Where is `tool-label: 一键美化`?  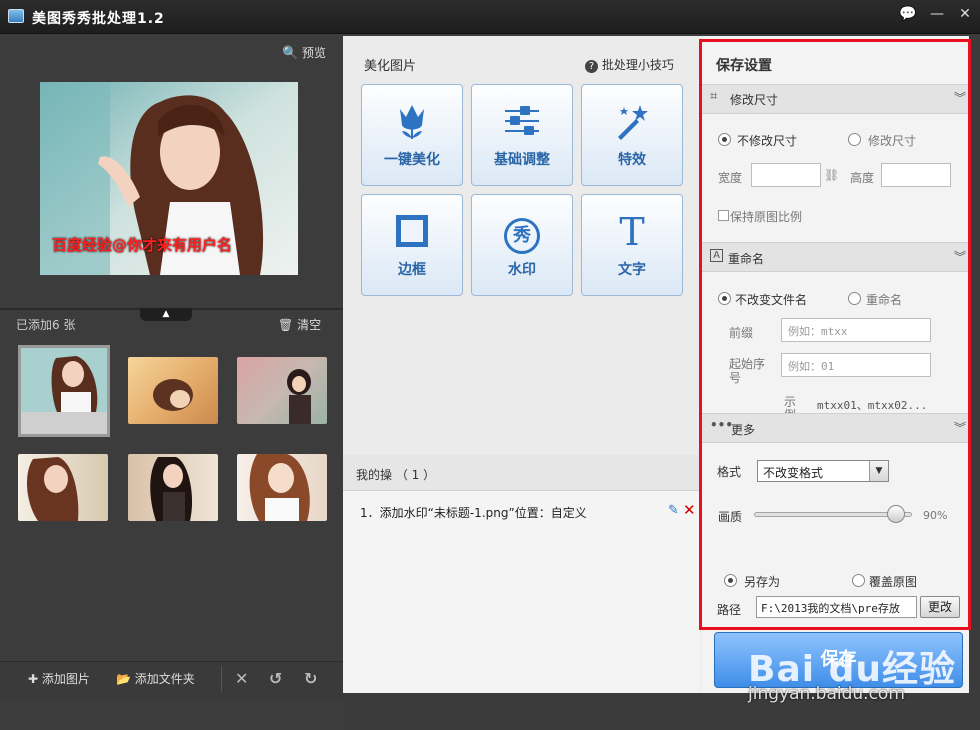
tool-label: 一键美化 is located at coordinates (412, 160).